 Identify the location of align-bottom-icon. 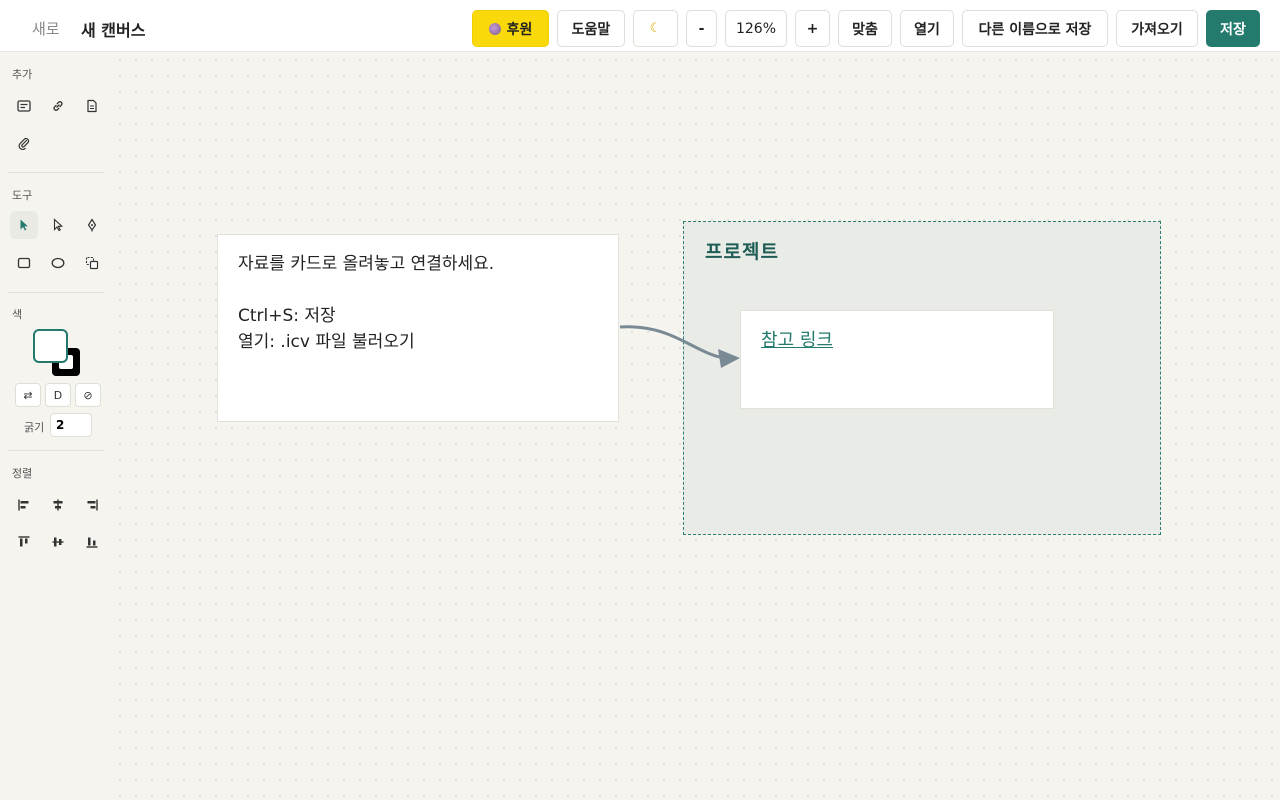
(92, 542).